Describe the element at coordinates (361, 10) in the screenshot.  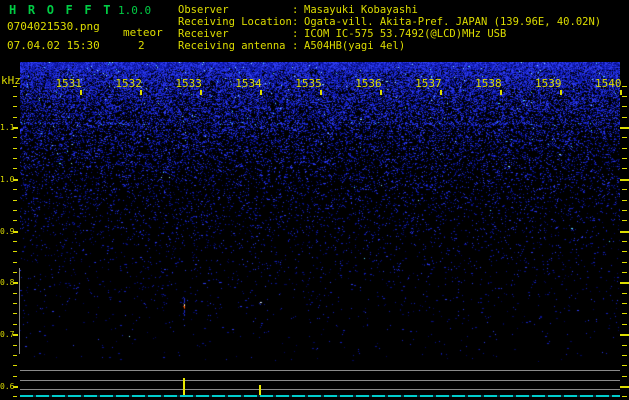
I see `info-value-observer: Masayuki Kobayashi` at that location.